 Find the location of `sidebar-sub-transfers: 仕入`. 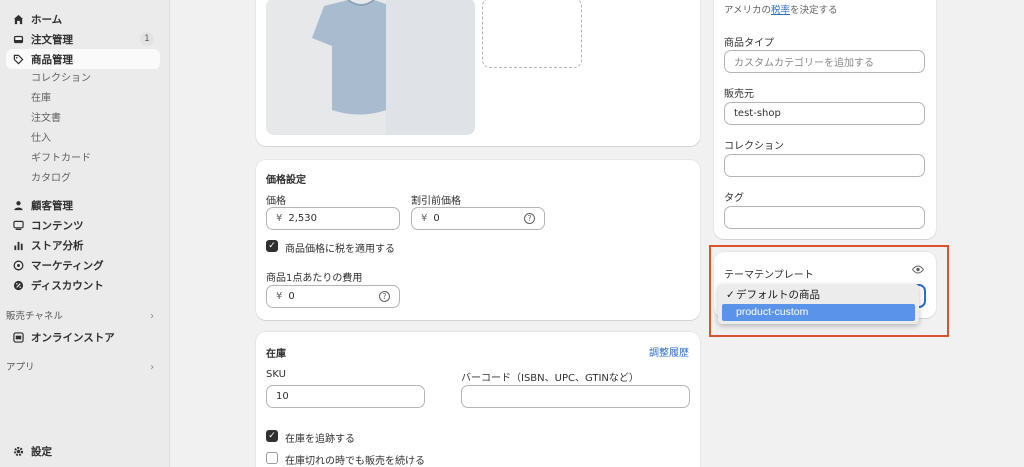

sidebar-sub-transfers: 仕入 is located at coordinates (41, 139).